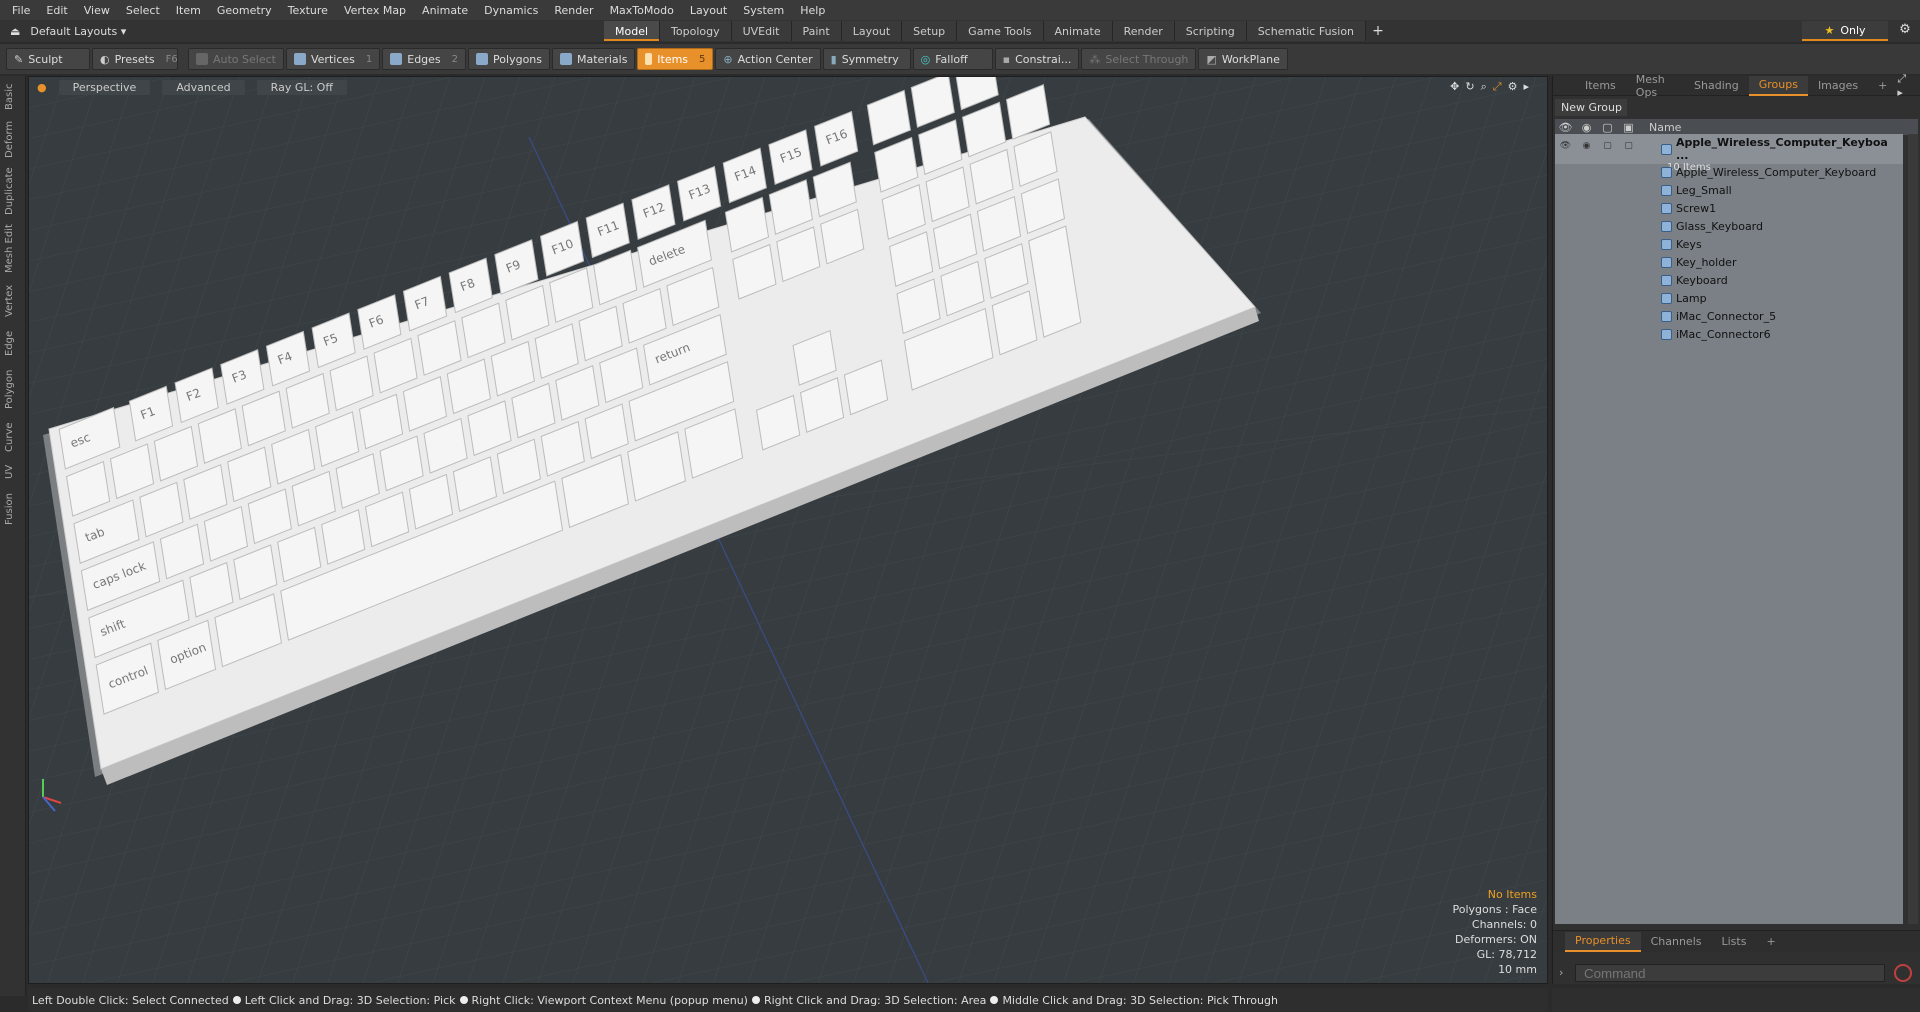  I want to click on zoom-icon: ⌕, so click(1484, 87).